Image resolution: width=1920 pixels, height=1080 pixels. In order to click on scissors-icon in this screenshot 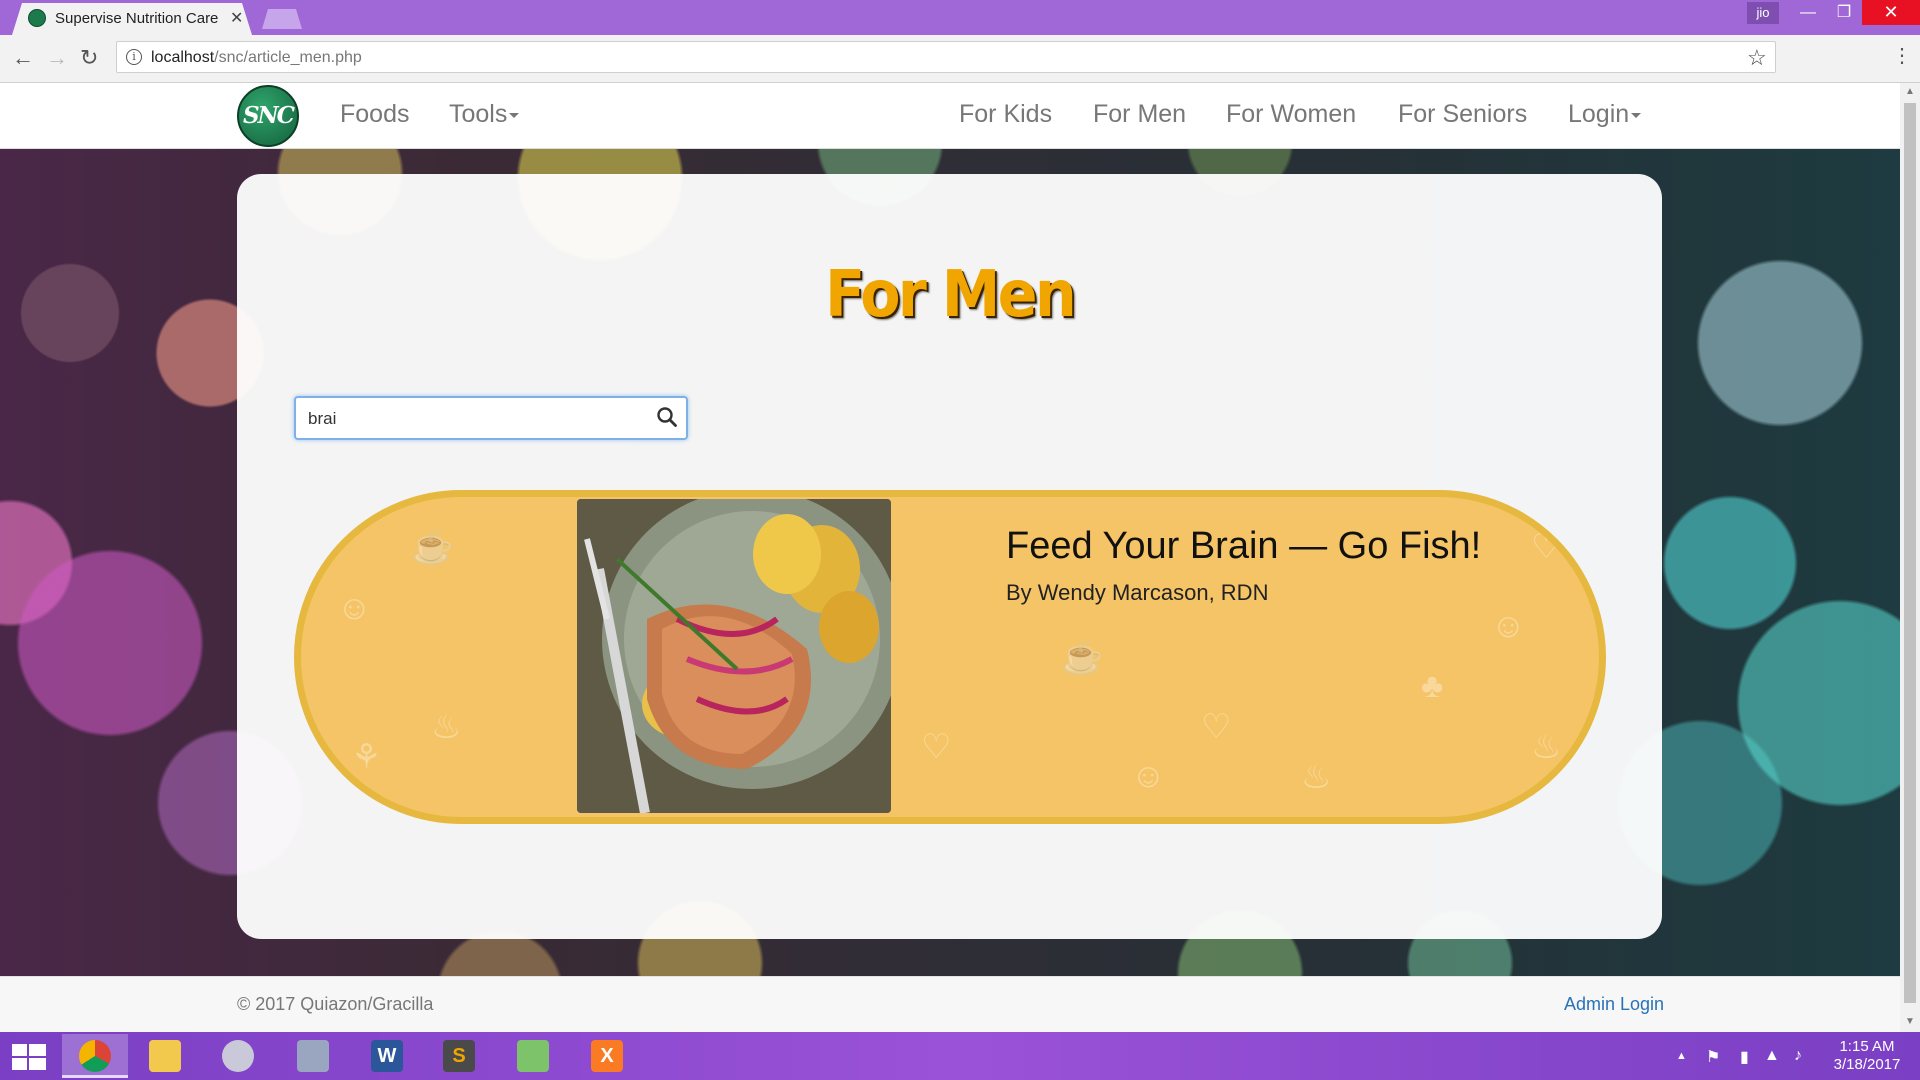, I will do `click(238, 1056)`.